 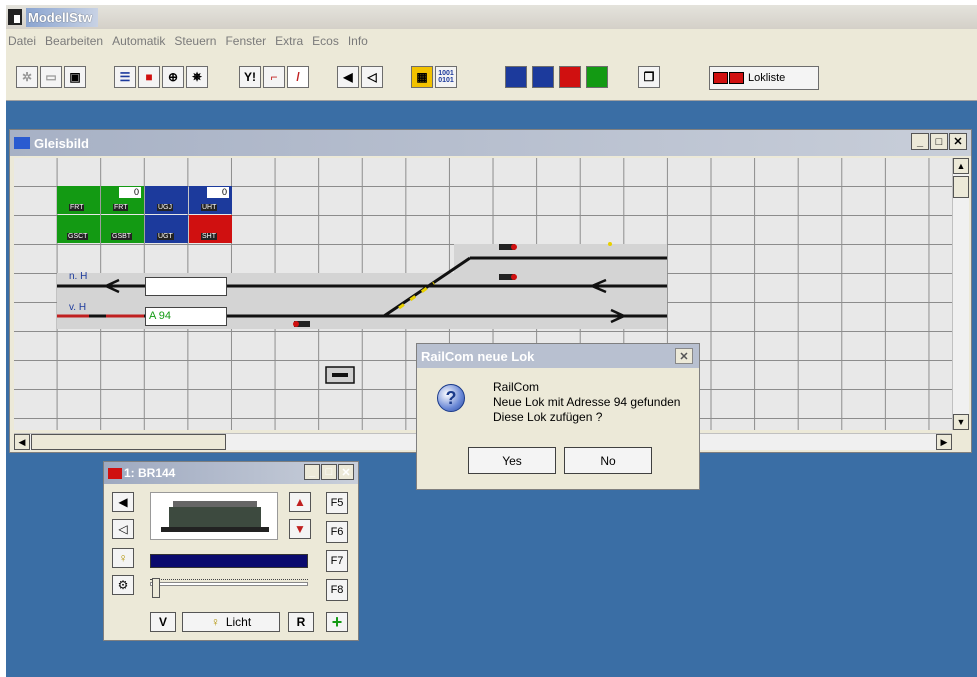 What do you see at coordinates (960, 294) in the screenshot?
I see `vertical-scrollbar: ▲ ▼` at bounding box center [960, 294].